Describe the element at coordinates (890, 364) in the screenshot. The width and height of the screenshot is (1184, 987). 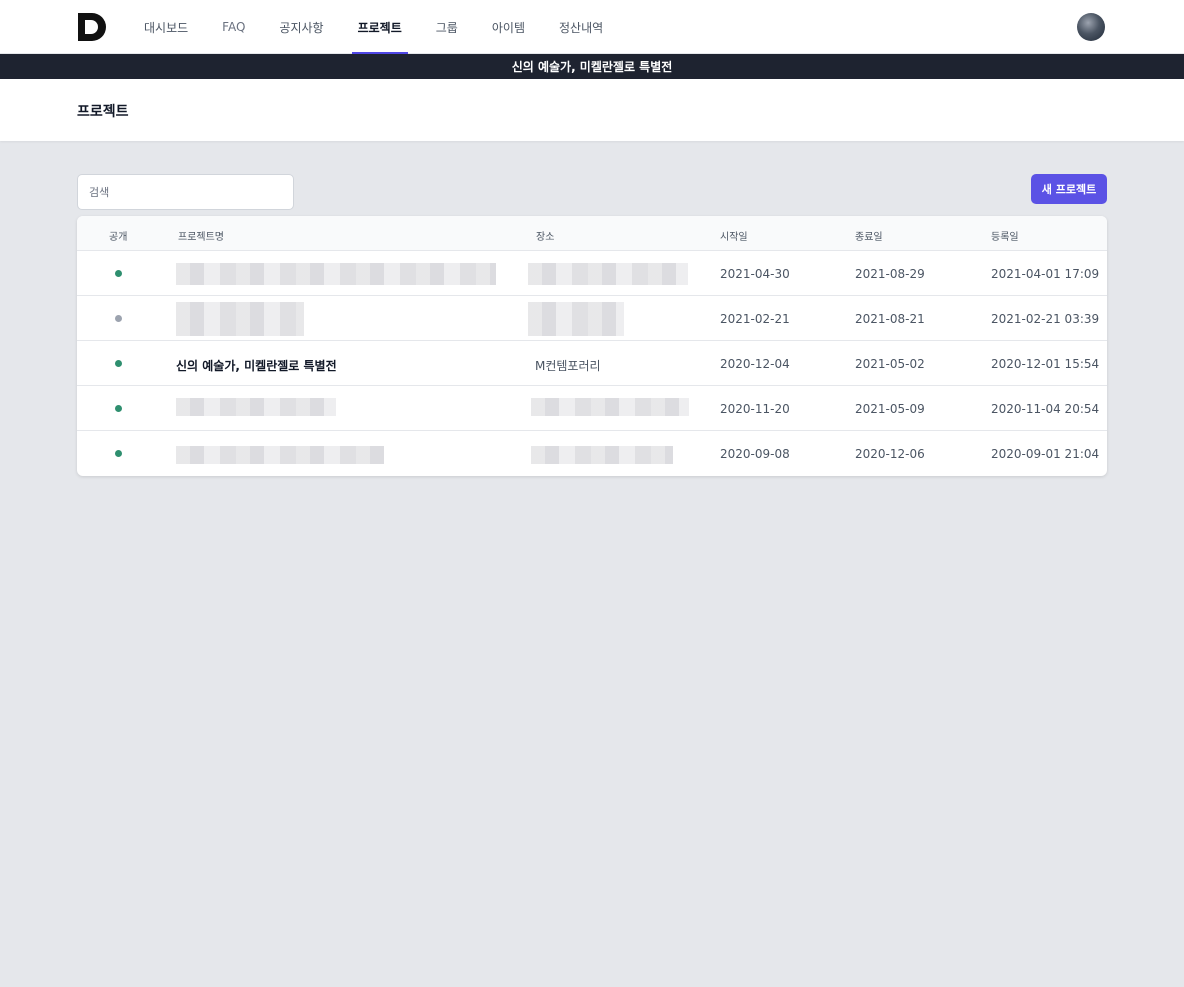
I see `end-date: 2021-05-02` at that location.